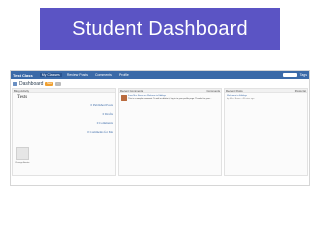 The image size is (320, 240). I want to click on page-title: Dashboard, so click(31, 83).